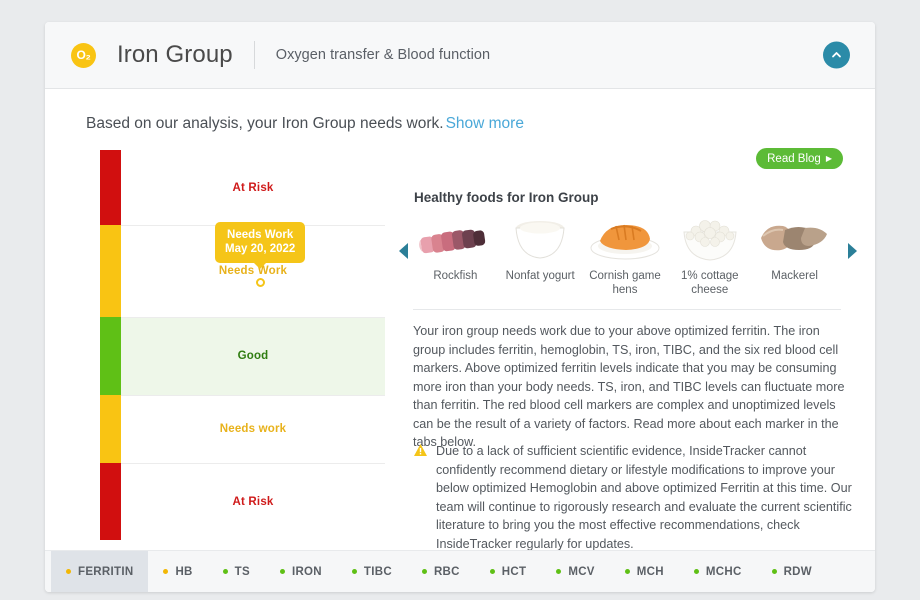 Image resolution: width=920 pixels, height=600 pixels. Describe the element at coordinates (175, 54) in the screenshot. I see `page-title: Iron Group` at that location.